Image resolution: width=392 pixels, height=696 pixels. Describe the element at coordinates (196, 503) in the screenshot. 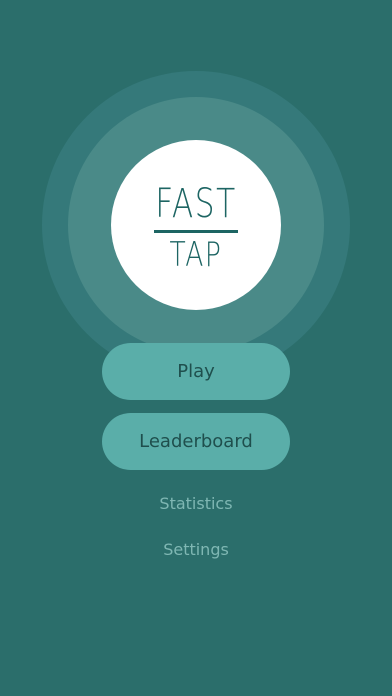

I see `statistics-link: Statistics` at that location.